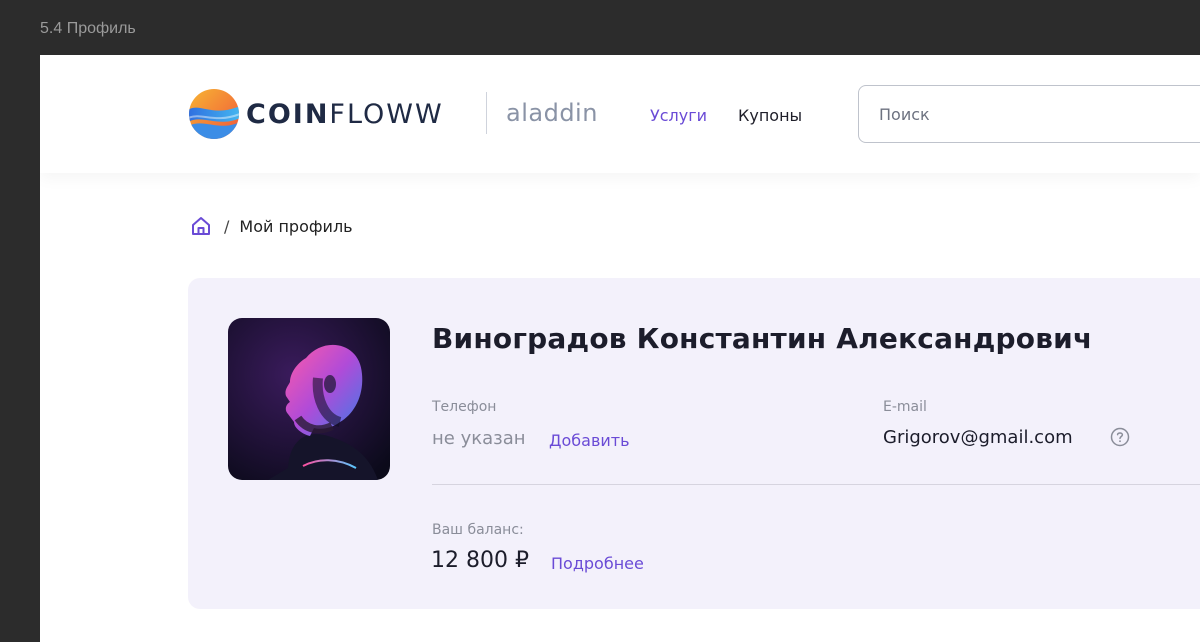 The image size is (1200, 642). What do you see at coordinates (214, 114) in the screenshot?
I see `coinfloww-logo-icon` at bounding box center [214, 114].